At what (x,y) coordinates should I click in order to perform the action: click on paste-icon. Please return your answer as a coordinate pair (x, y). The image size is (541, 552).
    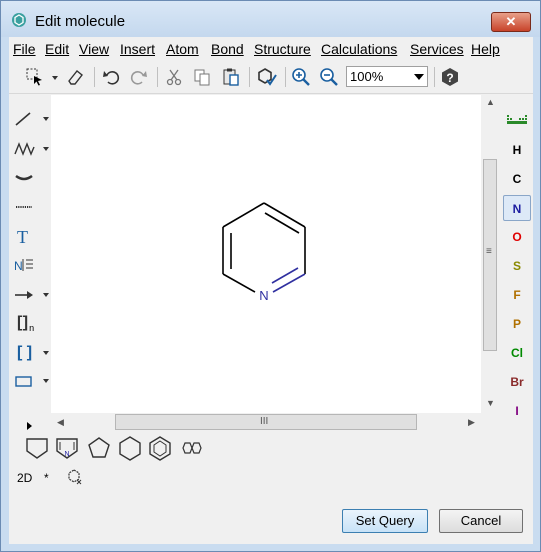
    Looking at the image, I should click on (231, 77).